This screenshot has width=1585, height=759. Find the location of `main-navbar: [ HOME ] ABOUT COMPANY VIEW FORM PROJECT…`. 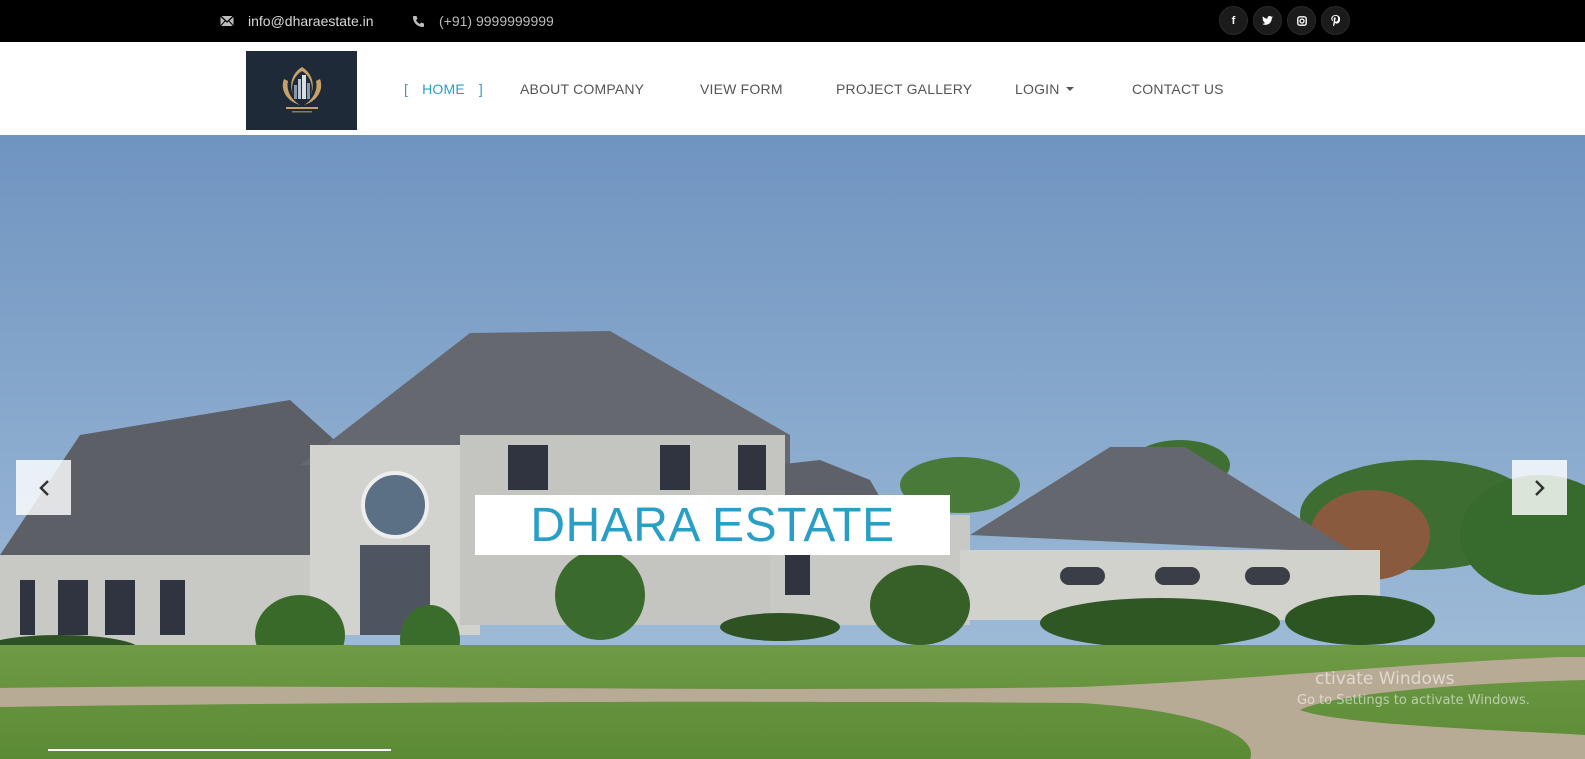

main-navbar: [ HOME ] ABOUT COMPANY VIEW FORM PROJECT… is located at coordinates (792, 89).